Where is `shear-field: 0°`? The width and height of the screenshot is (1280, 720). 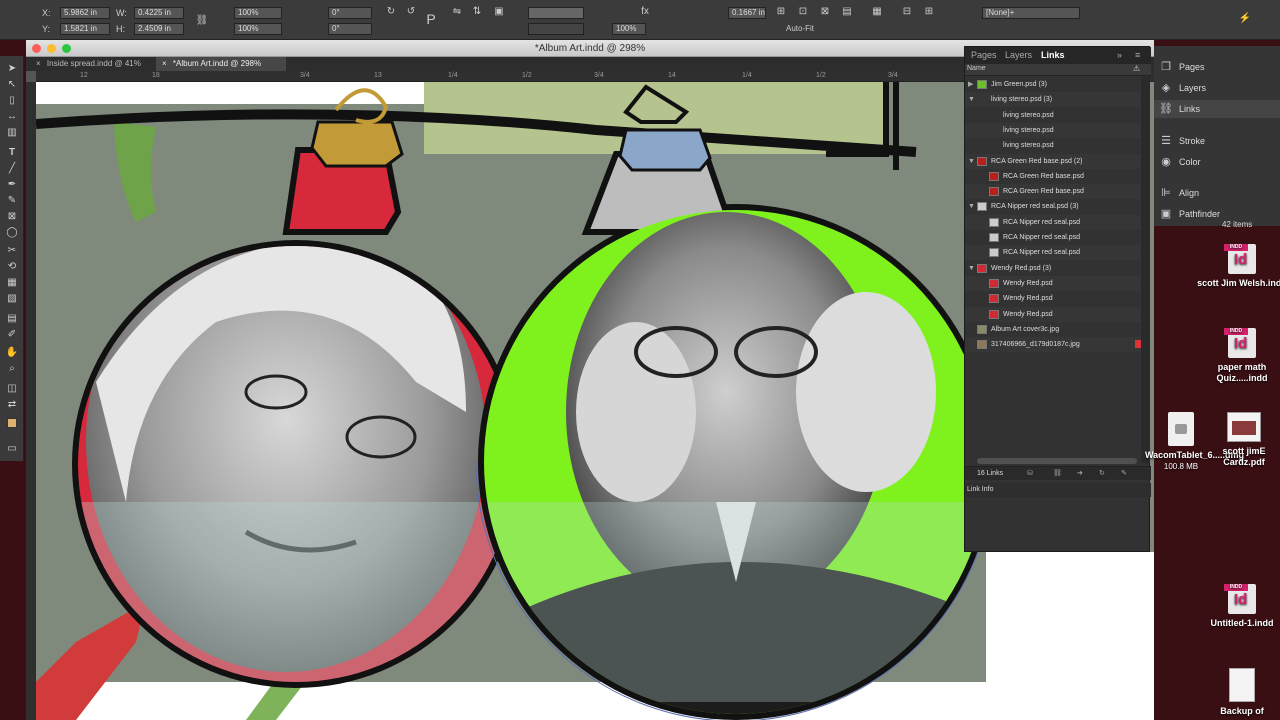 shear-field: 0° is located at coordinates (350, 29).